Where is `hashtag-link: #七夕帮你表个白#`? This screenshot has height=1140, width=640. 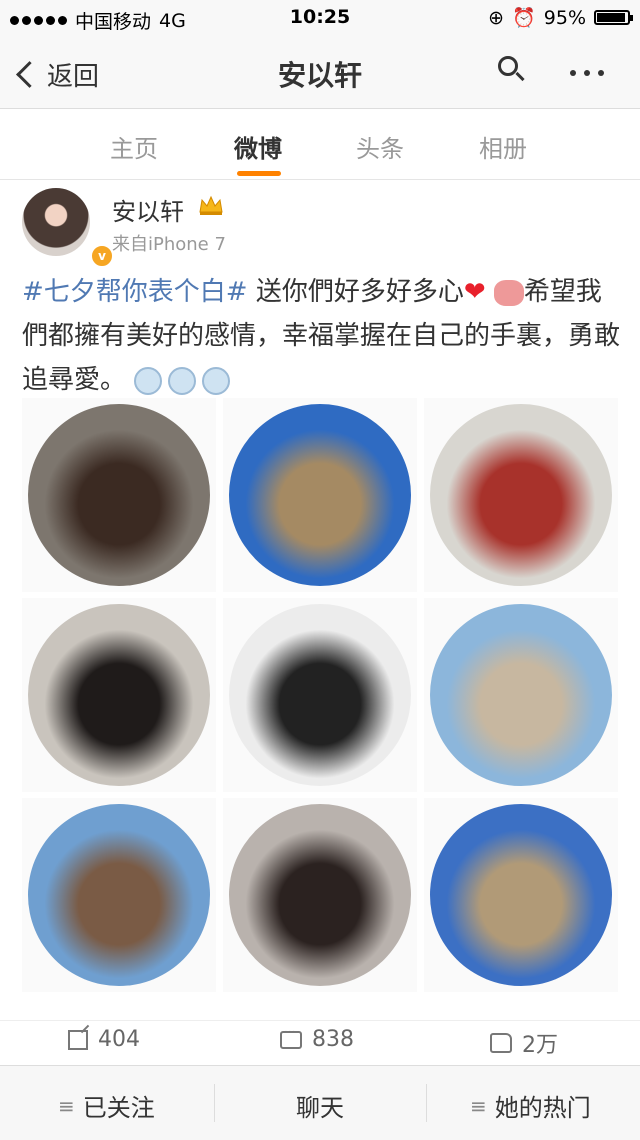
hashtag-link: #七夕帮你表个白# is located at coordinates (135, 292).